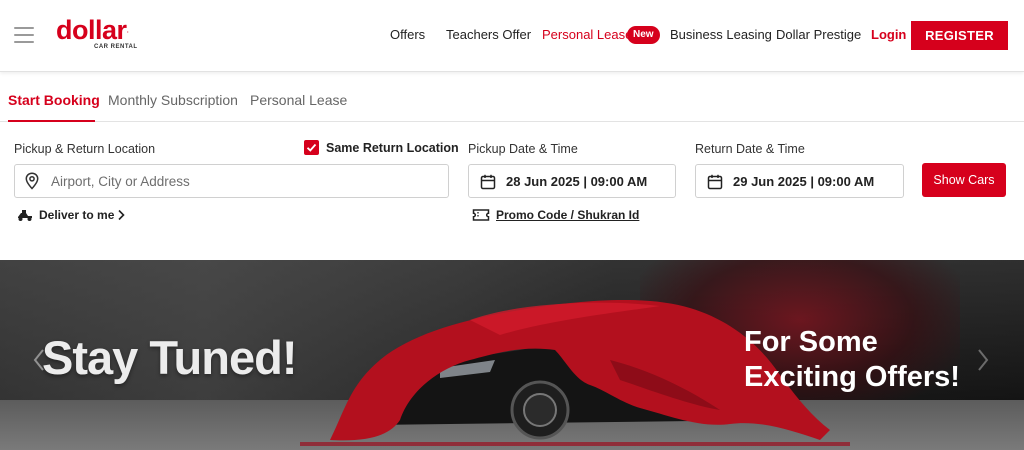 This screenshot has width=1024, height=450. I want to click on delivery-scooter-icon, so click(25, 215).